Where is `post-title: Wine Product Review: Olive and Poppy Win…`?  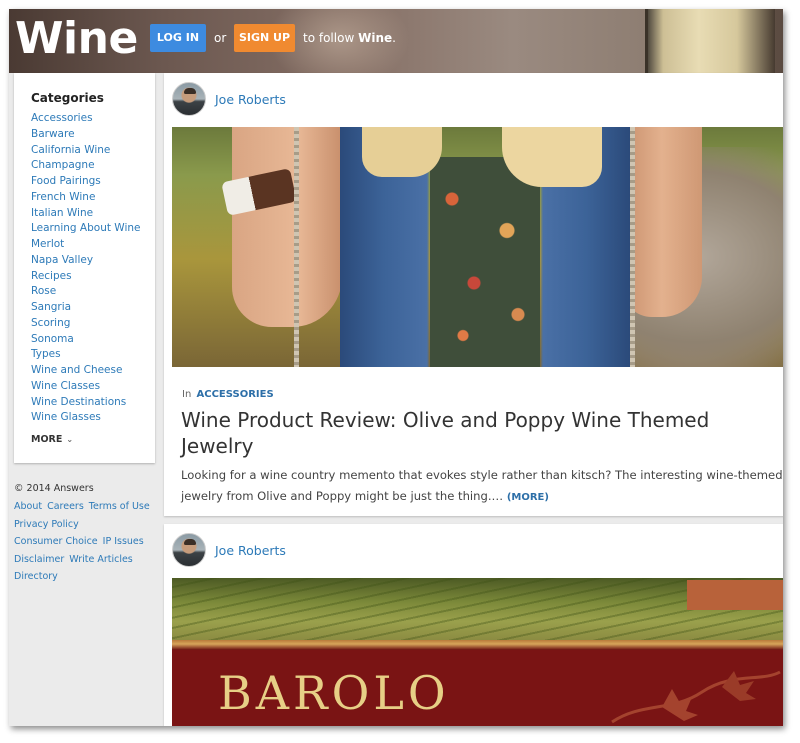 post-title: Wine Product Review: Olive and Poppy Win… is located at coordinates (471, 433).